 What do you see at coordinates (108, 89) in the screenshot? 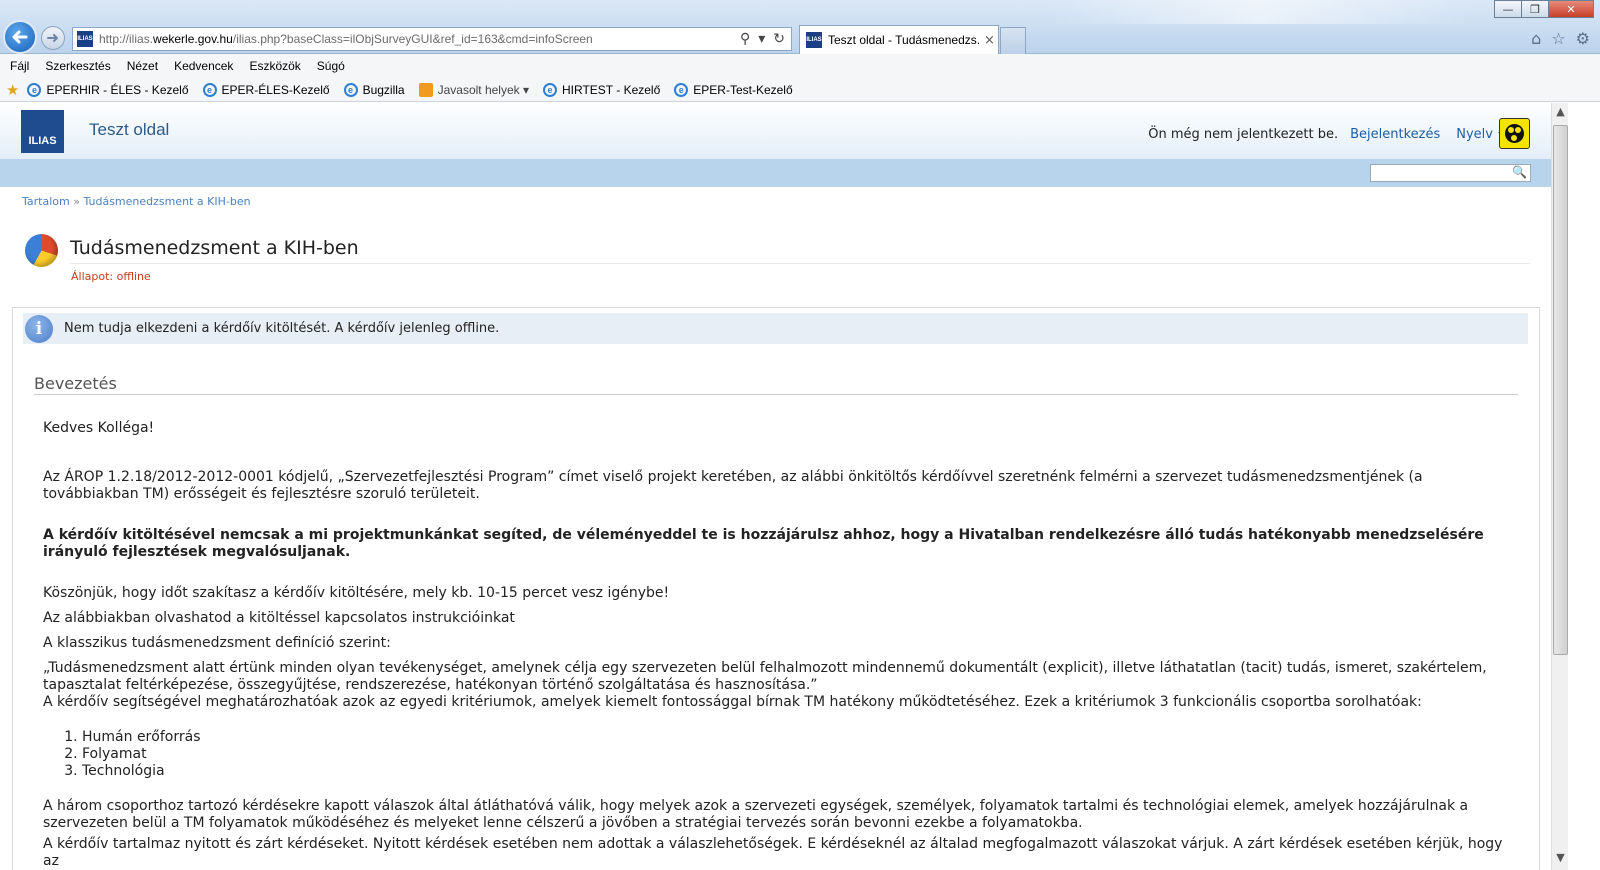
I see `favorite-link: e EPERHIR - ÉLES - Kezelő` at bounding box center [108, 89].